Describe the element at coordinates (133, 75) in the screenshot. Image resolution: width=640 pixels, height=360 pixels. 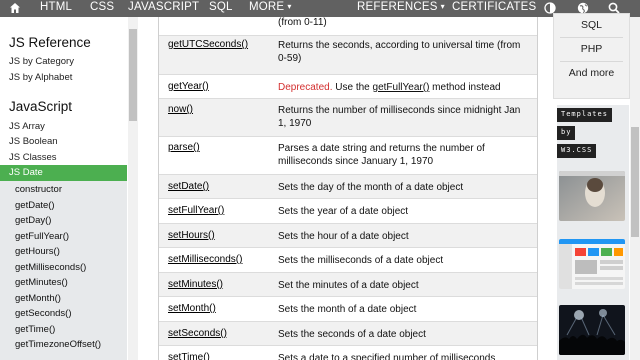
I see `sidebar-scrollbar-thumb` at that location.